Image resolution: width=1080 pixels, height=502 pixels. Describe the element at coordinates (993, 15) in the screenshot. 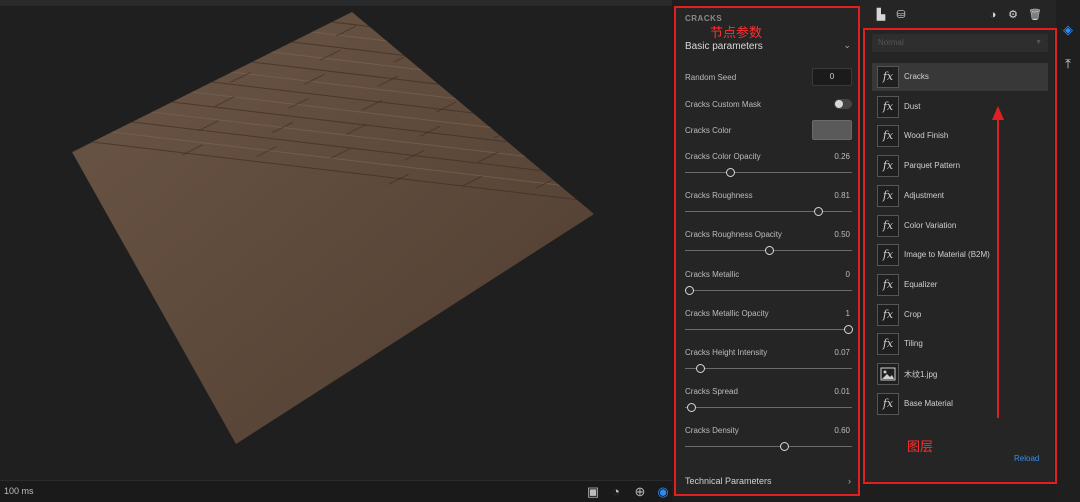

I see `contrast-icon: ◑` at that location.